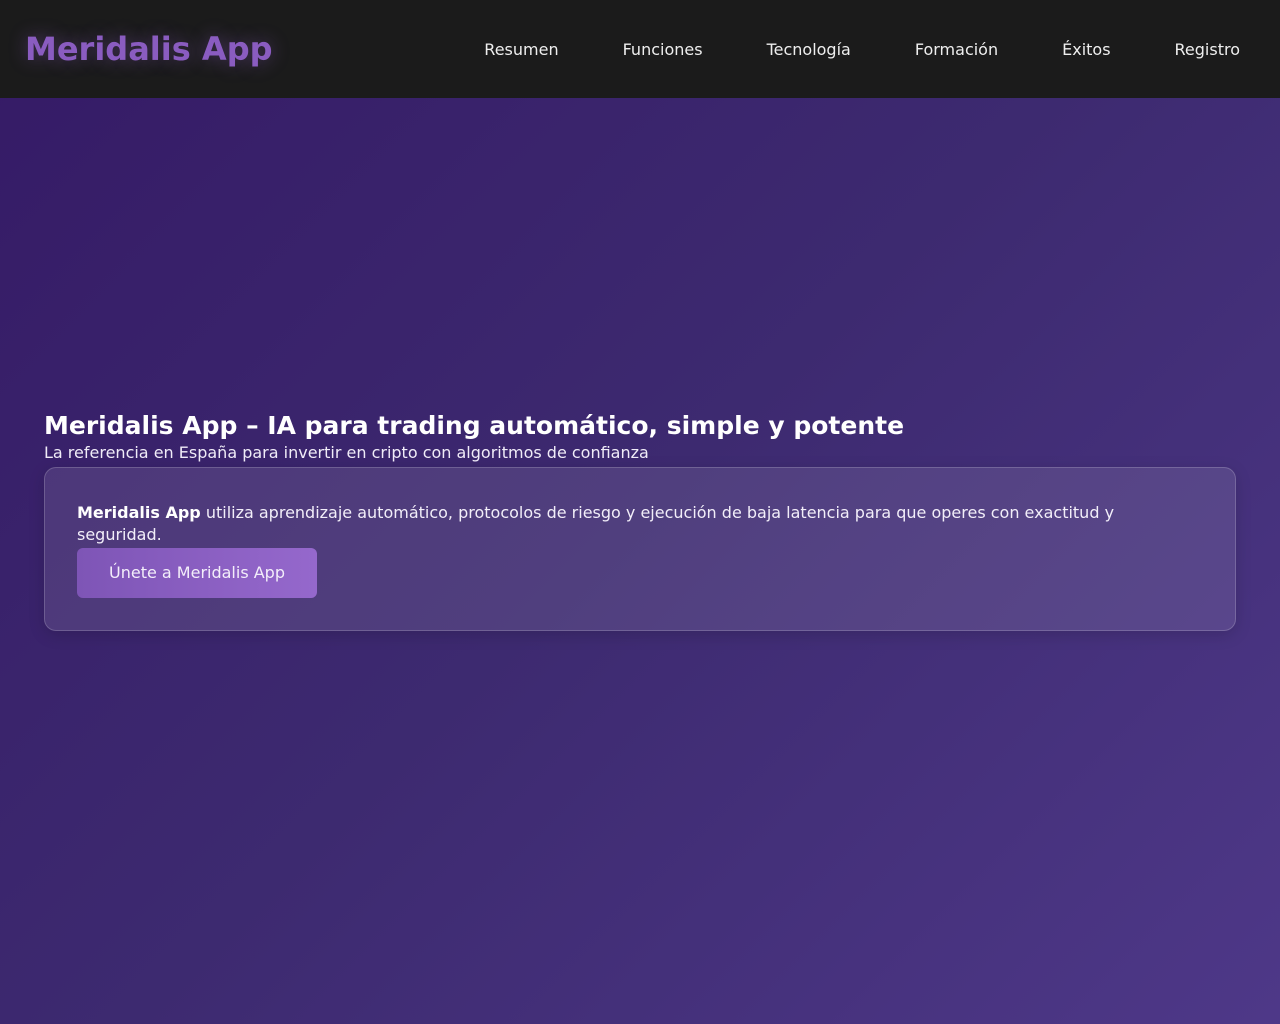 The width and height of the screenshot is (1280, 1024). What do you see at coordinates (809, 49) in the screenshot?
I see `nav-tecnologia: Tecnología` at bounding box center [809, 49].